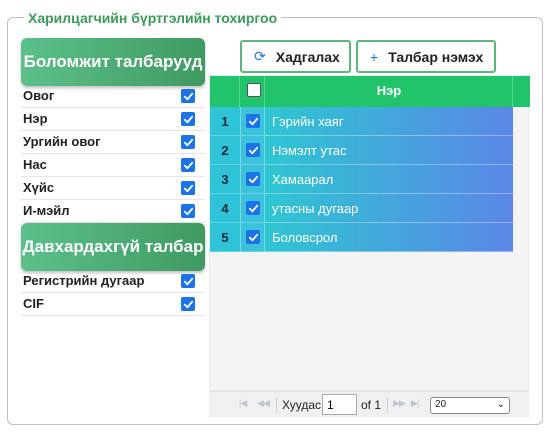 The height and width of the screenshot is (432, 550). I want to click on unique-field-row: Регистрийн дугаар, so click(113, 281).